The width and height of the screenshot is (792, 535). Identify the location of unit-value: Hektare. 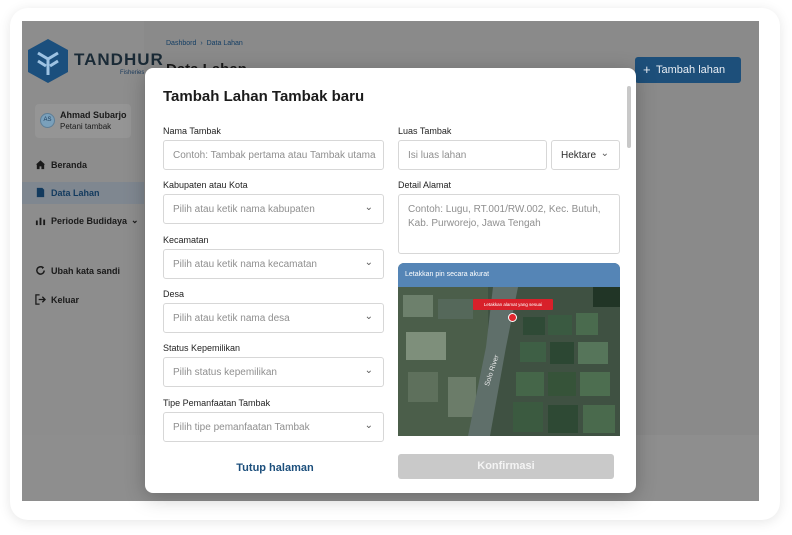
(579, 155).